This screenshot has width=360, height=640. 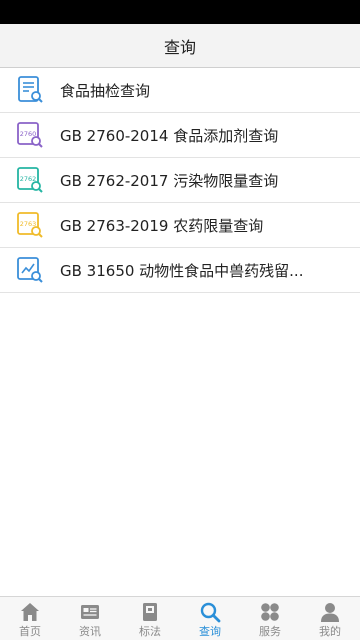 I want to click on standard-2760-icon: 2760, so click(x=30, y=135).